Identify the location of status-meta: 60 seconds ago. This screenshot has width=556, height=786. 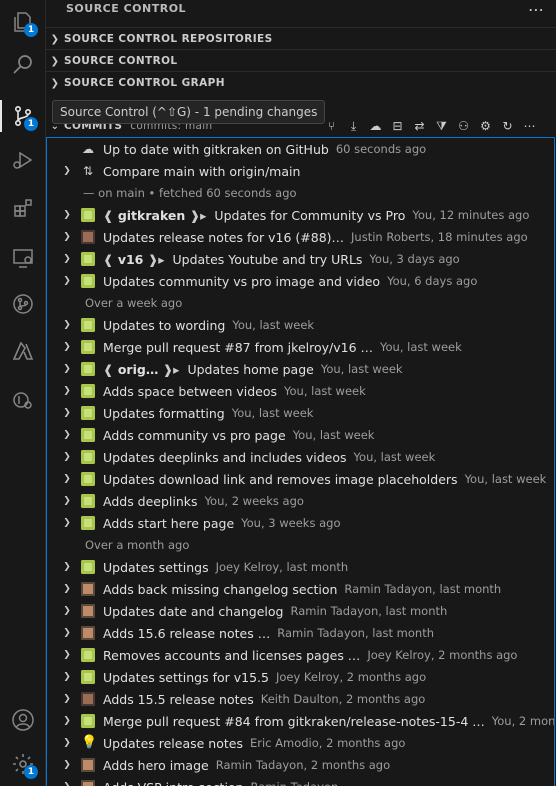
(381, 149).